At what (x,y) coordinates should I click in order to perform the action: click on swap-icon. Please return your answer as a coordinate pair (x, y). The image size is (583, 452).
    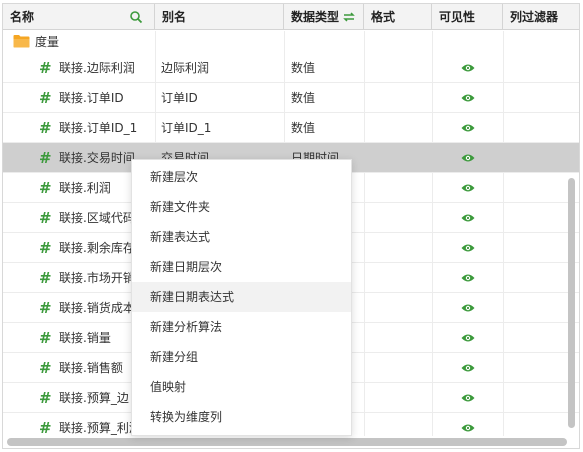
    Looking at the image, I should click on (349, 17).